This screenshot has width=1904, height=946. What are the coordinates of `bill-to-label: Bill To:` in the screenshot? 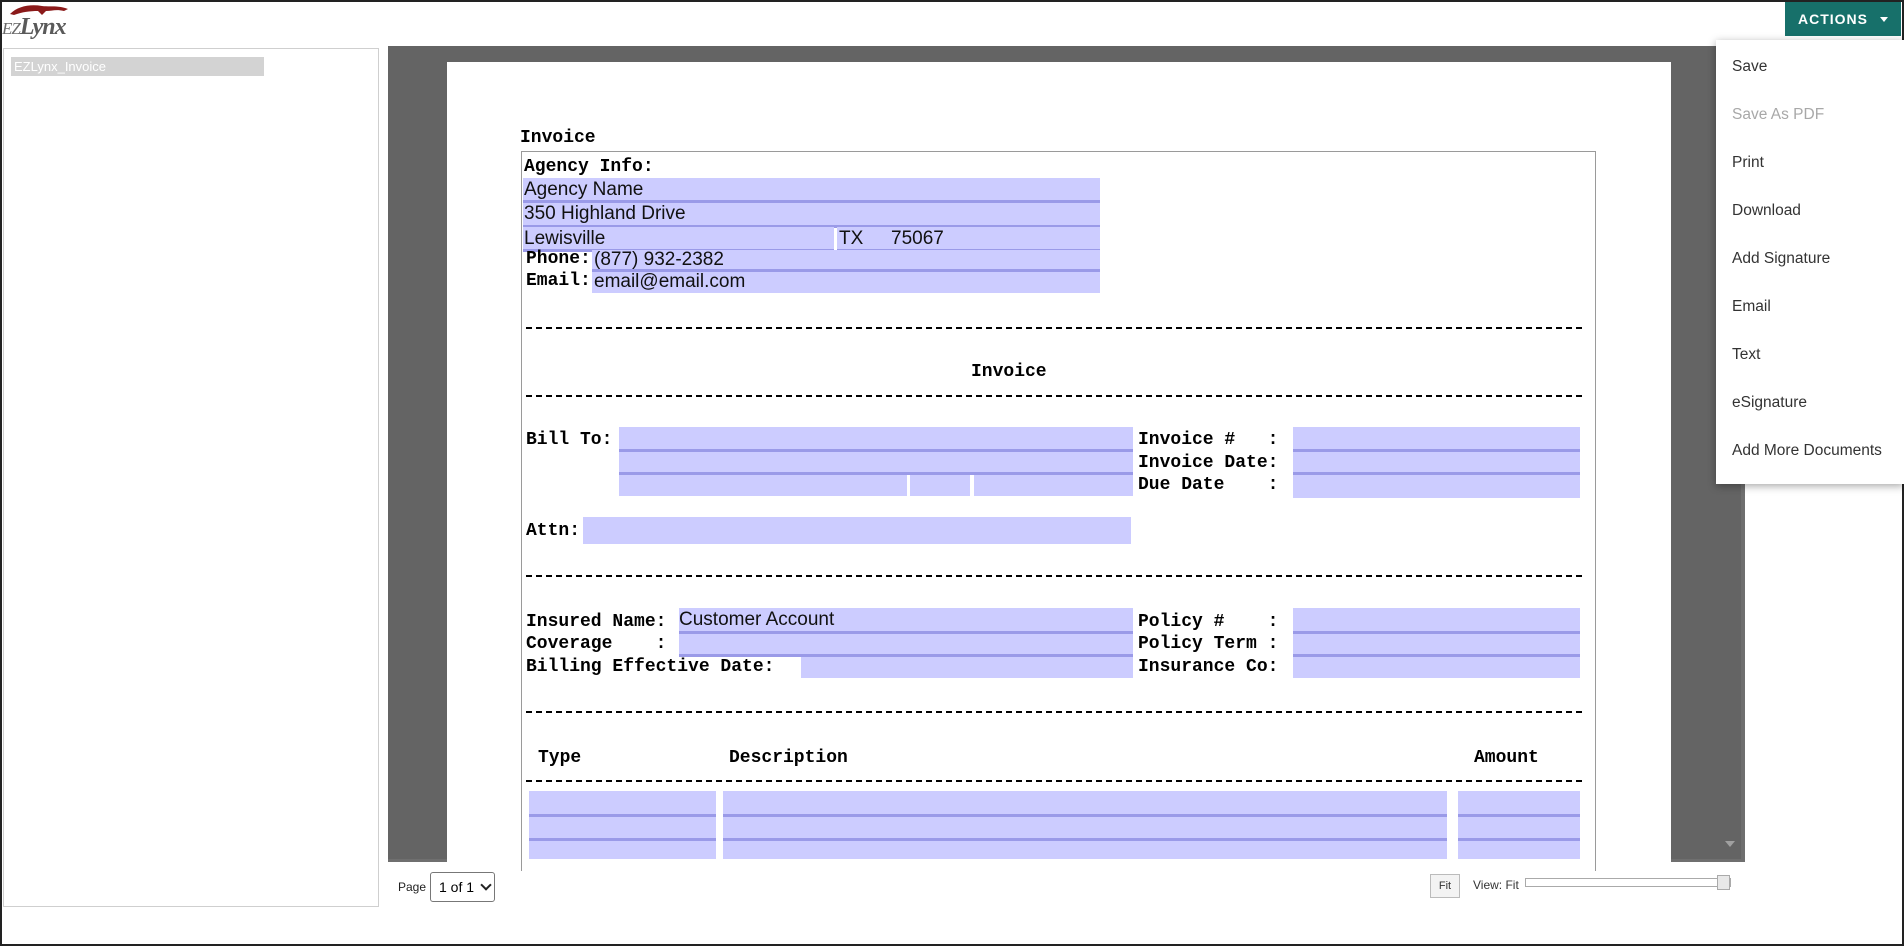 It's located at (569, 440).